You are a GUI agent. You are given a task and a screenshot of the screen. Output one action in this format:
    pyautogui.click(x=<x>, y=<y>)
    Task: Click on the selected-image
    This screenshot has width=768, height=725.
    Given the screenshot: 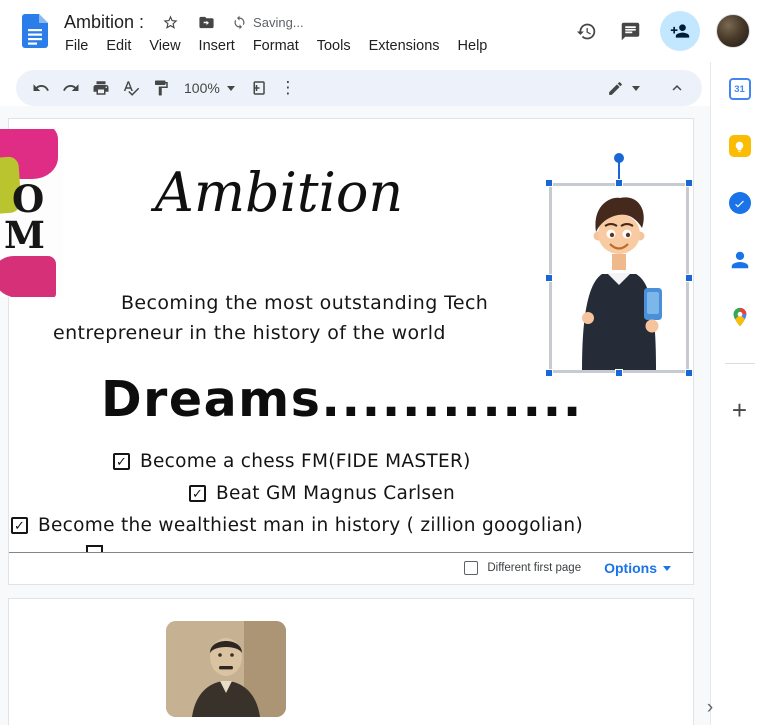 What is the action you would take?
    pyautogui.click(x=619, y=265)
    